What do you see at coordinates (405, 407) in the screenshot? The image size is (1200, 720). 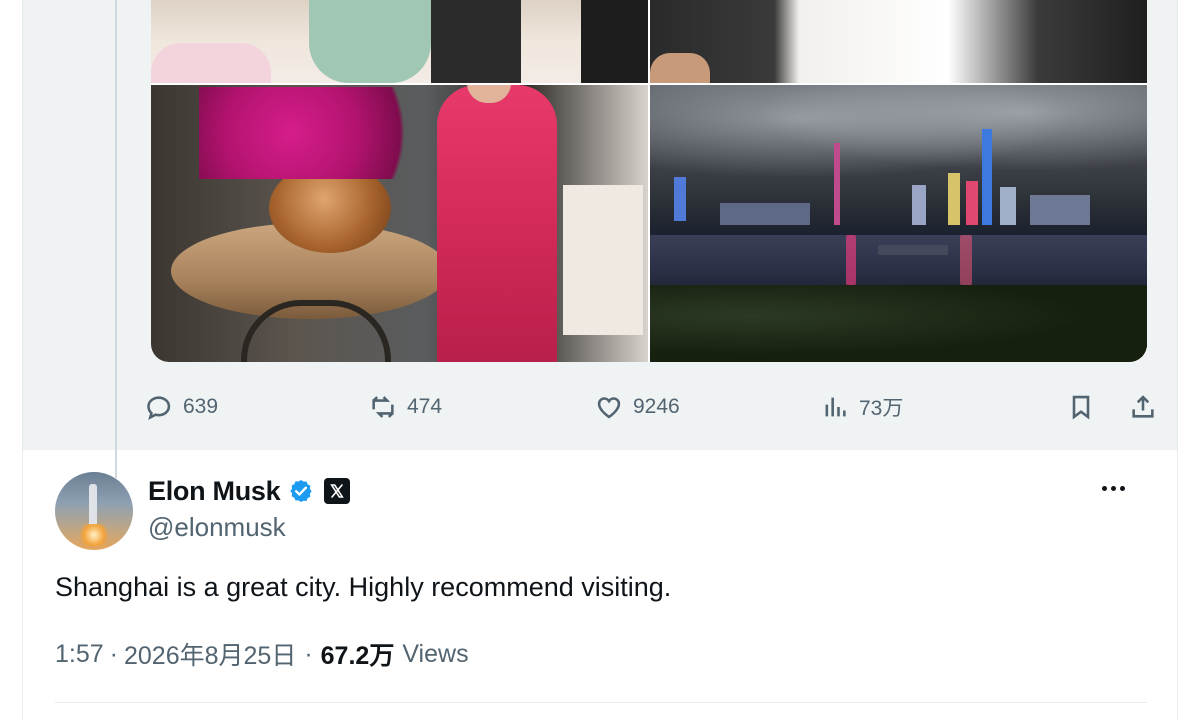 I see `retweet-button: 474` at bounding box center [405, 407].